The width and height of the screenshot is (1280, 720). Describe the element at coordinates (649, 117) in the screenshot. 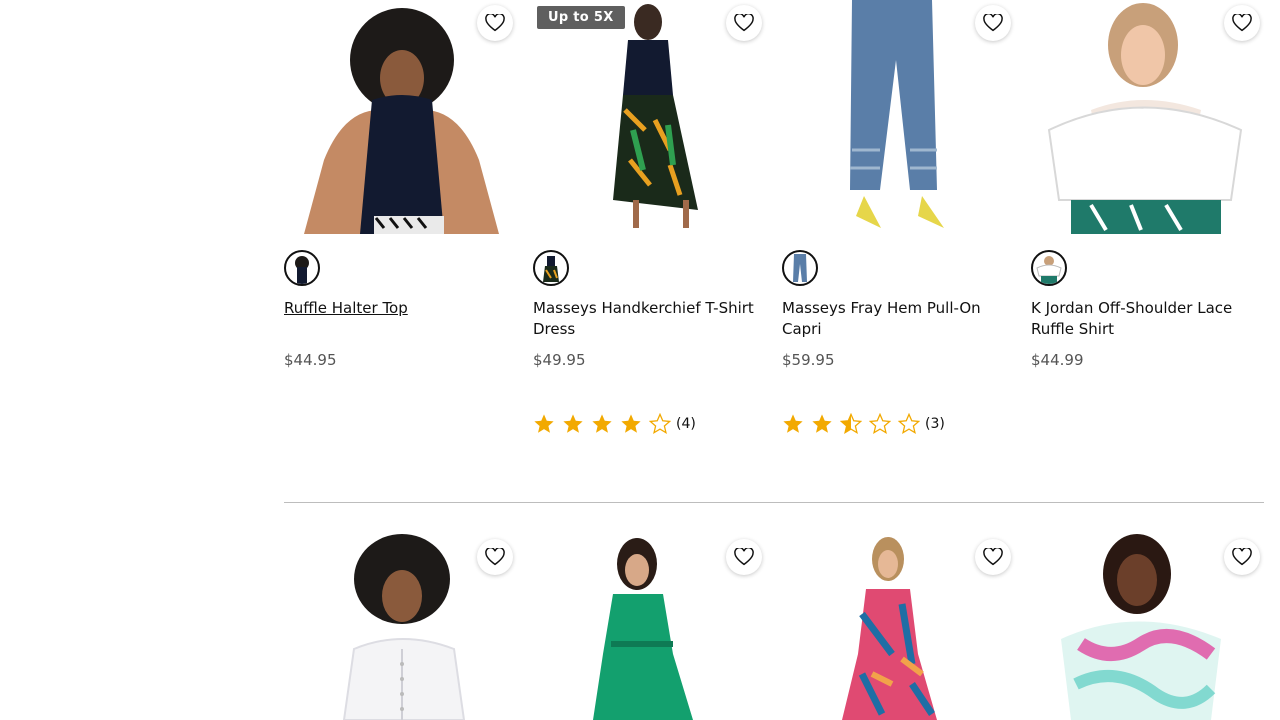

I see `product-image: Up to 5X` at that location.